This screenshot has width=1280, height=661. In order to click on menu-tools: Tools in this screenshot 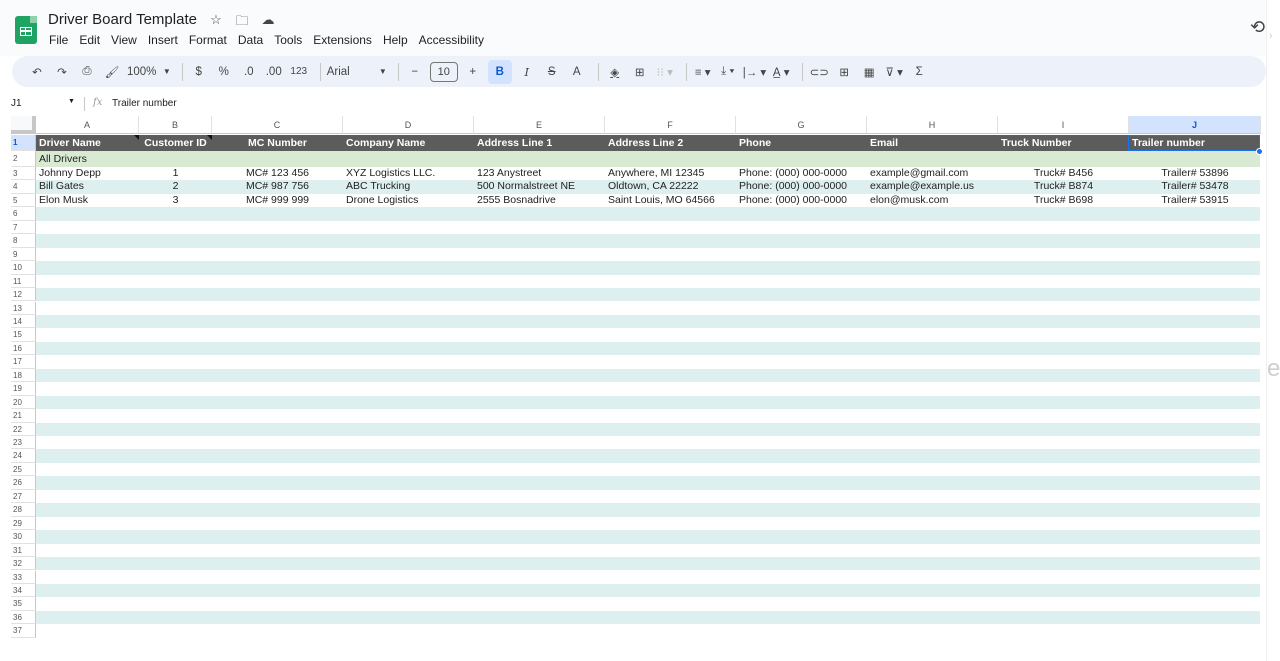, I will do `click(288, 40)`.